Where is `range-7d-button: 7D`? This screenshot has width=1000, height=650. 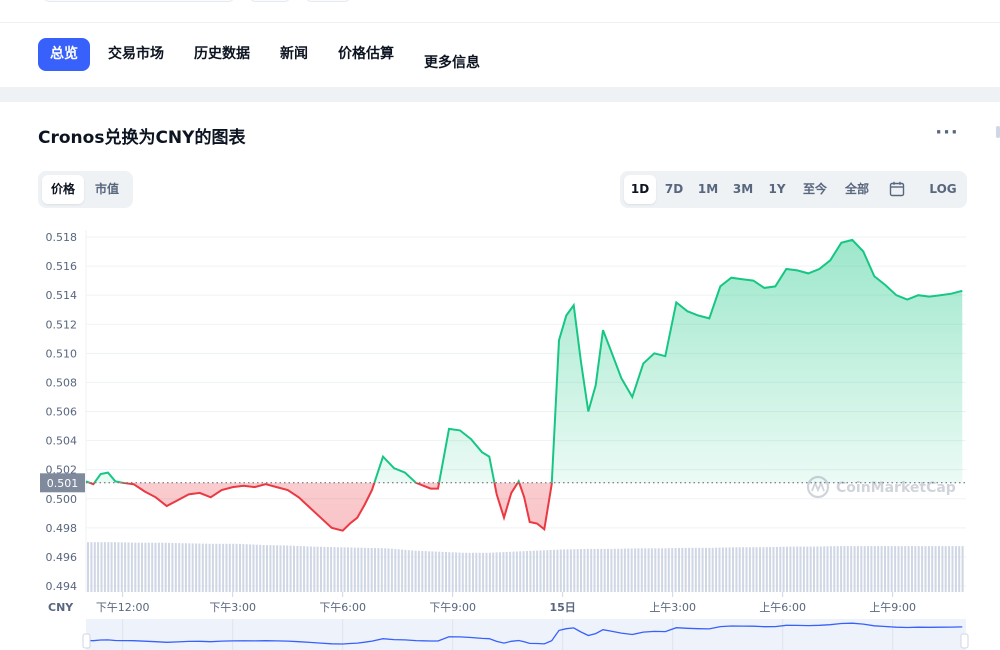 range-7d-button: 7D is located at coordinates (674, 189).